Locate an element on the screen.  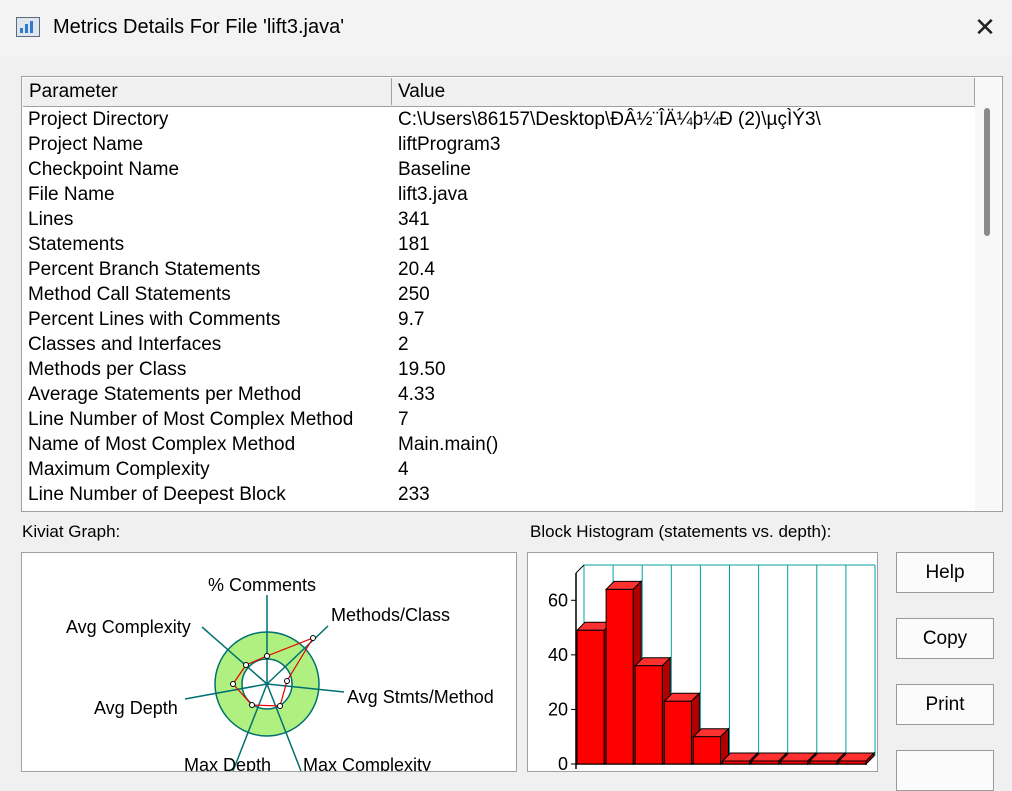
histogram-label: Block Histogram (statements vs. depth): is located at coordinates (681, 531).